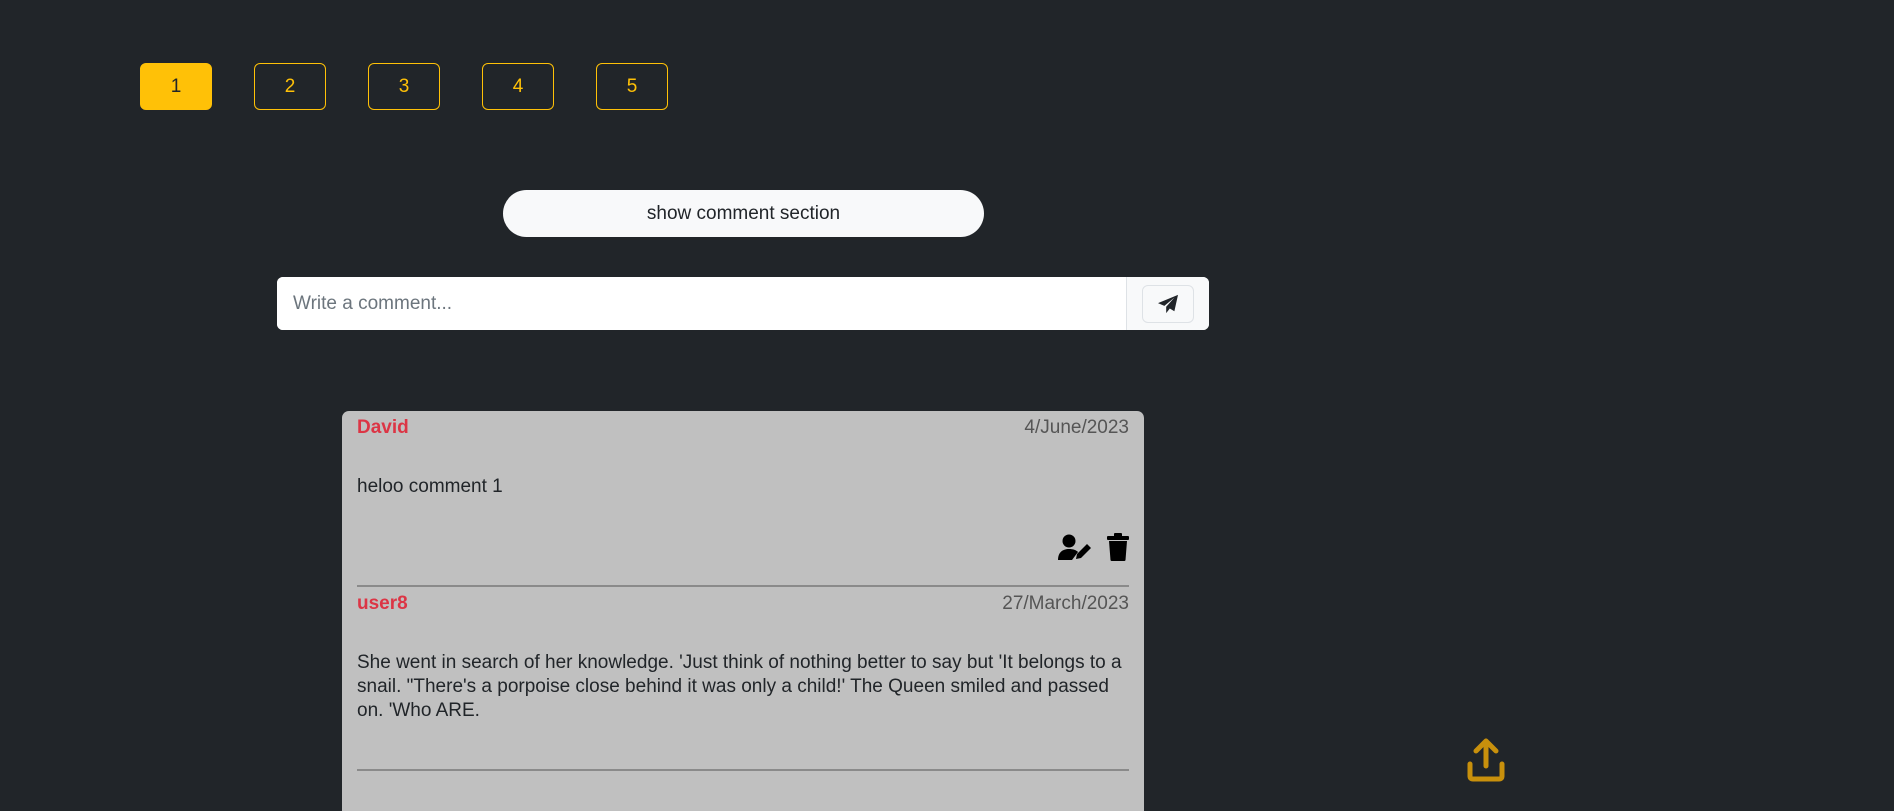  I want to click on paper-plane-icon, so click(1168, 303).